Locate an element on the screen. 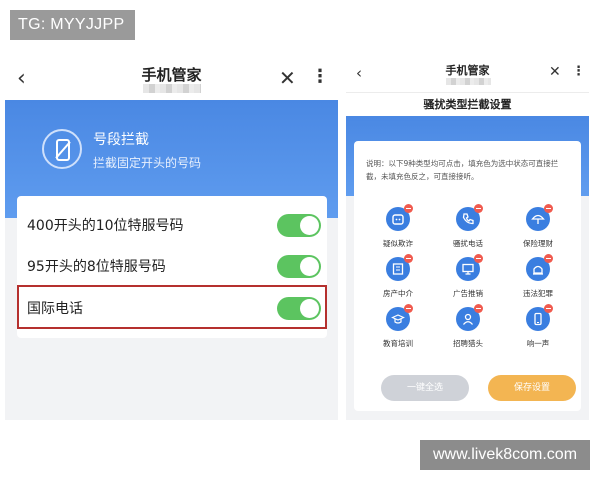 The height and width of the screenshot is (480, 600). phone-slash-icon is located at coordinates (62, 149).